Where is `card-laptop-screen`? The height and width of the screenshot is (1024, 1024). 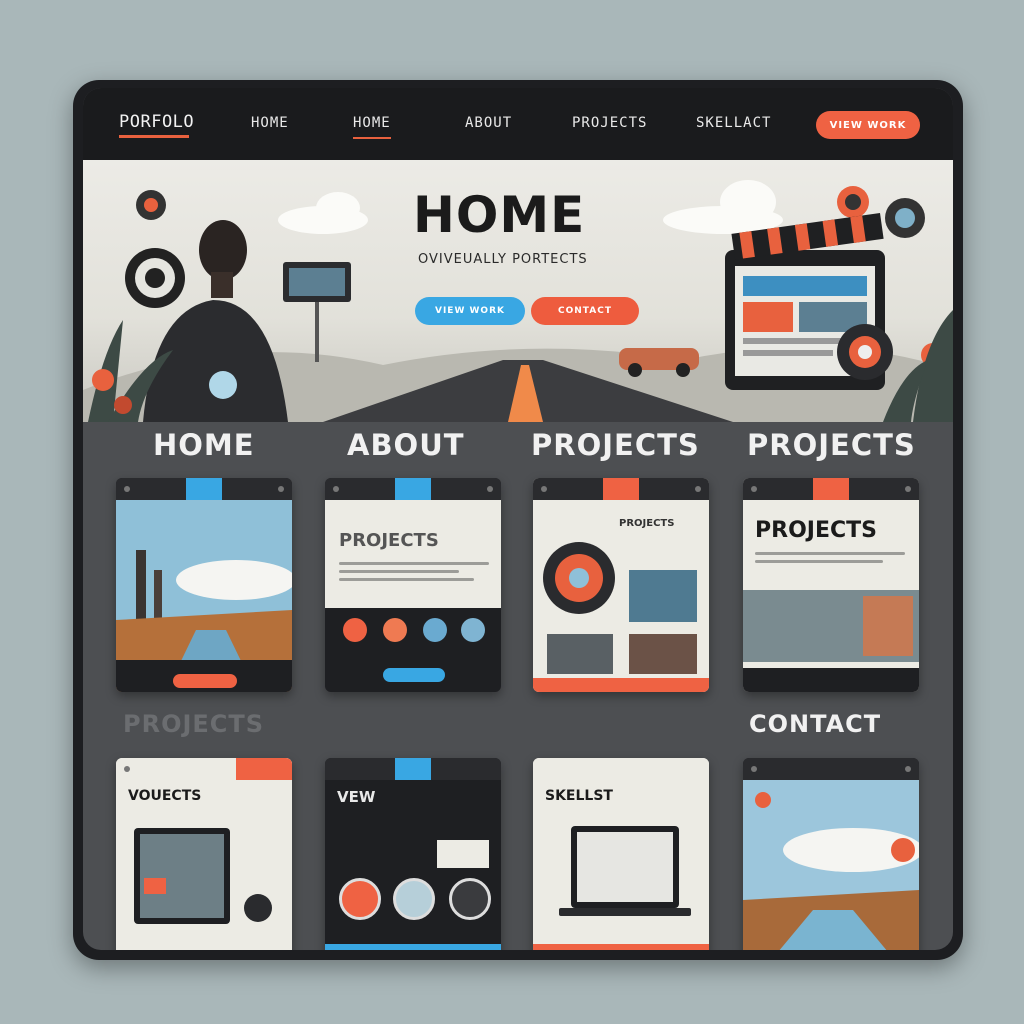
card-laptop-screen is located at coordinates (625, 867).